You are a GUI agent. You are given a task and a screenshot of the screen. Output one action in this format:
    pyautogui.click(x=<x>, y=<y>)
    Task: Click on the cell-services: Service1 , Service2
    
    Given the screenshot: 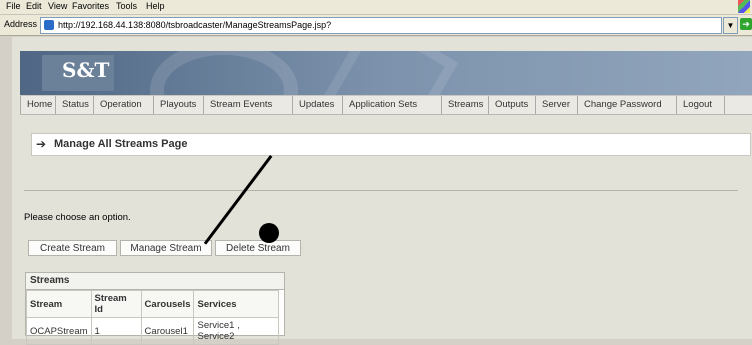 What is the action you would take?
    pyautogui.click(x=236, y=331)
    